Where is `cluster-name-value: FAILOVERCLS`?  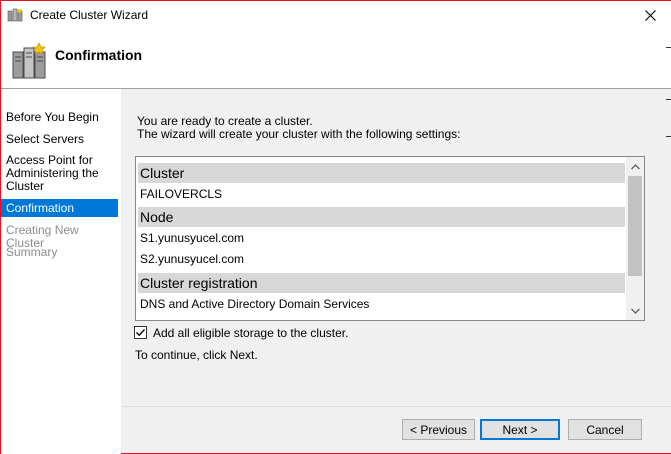 cluster-name-value: FAILOVERCLS is located at coordinates (181, 194).